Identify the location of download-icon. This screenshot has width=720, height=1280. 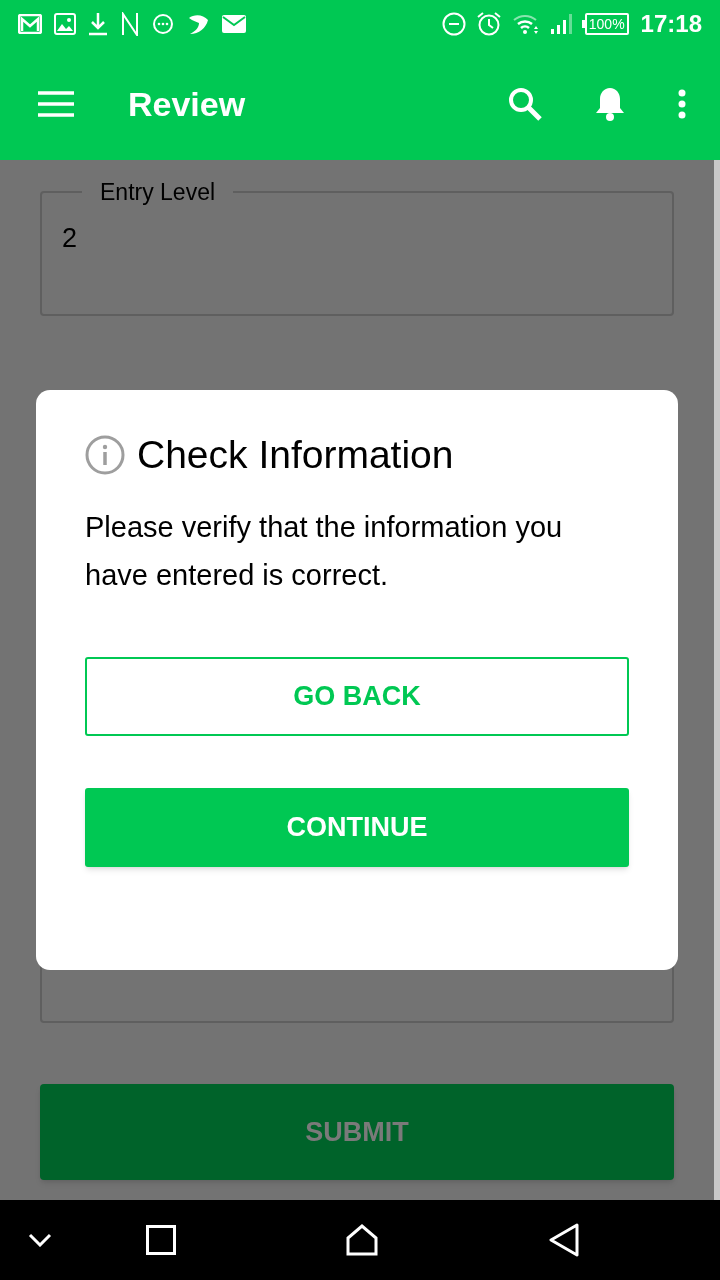
(98, 24).